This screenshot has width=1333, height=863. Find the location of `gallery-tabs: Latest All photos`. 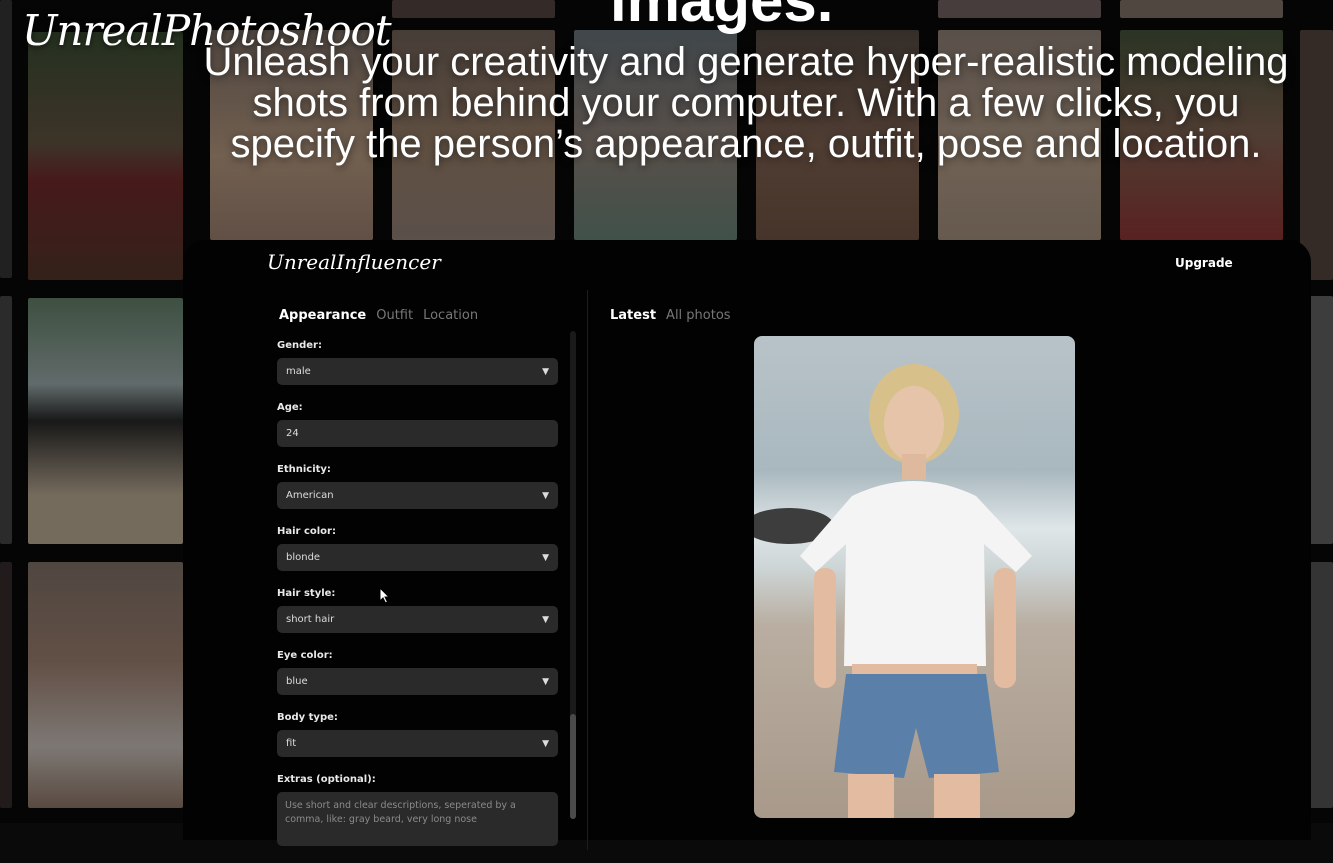

gallery-tabs: Latest All photos is located at coordinates (670, 315).